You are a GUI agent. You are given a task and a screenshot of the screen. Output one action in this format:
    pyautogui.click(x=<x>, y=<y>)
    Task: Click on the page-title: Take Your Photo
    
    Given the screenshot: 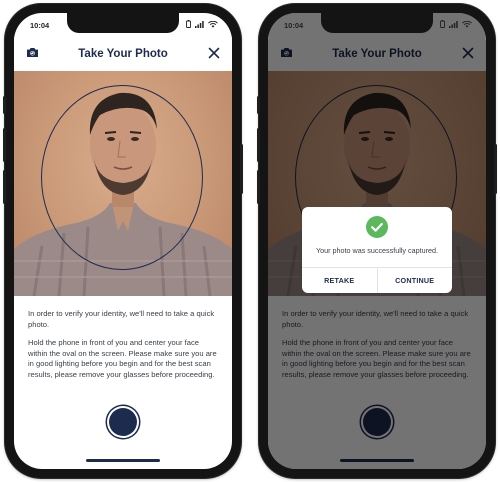 What is the action you would take?
    pyautogui.click(x=123, y=54)
    